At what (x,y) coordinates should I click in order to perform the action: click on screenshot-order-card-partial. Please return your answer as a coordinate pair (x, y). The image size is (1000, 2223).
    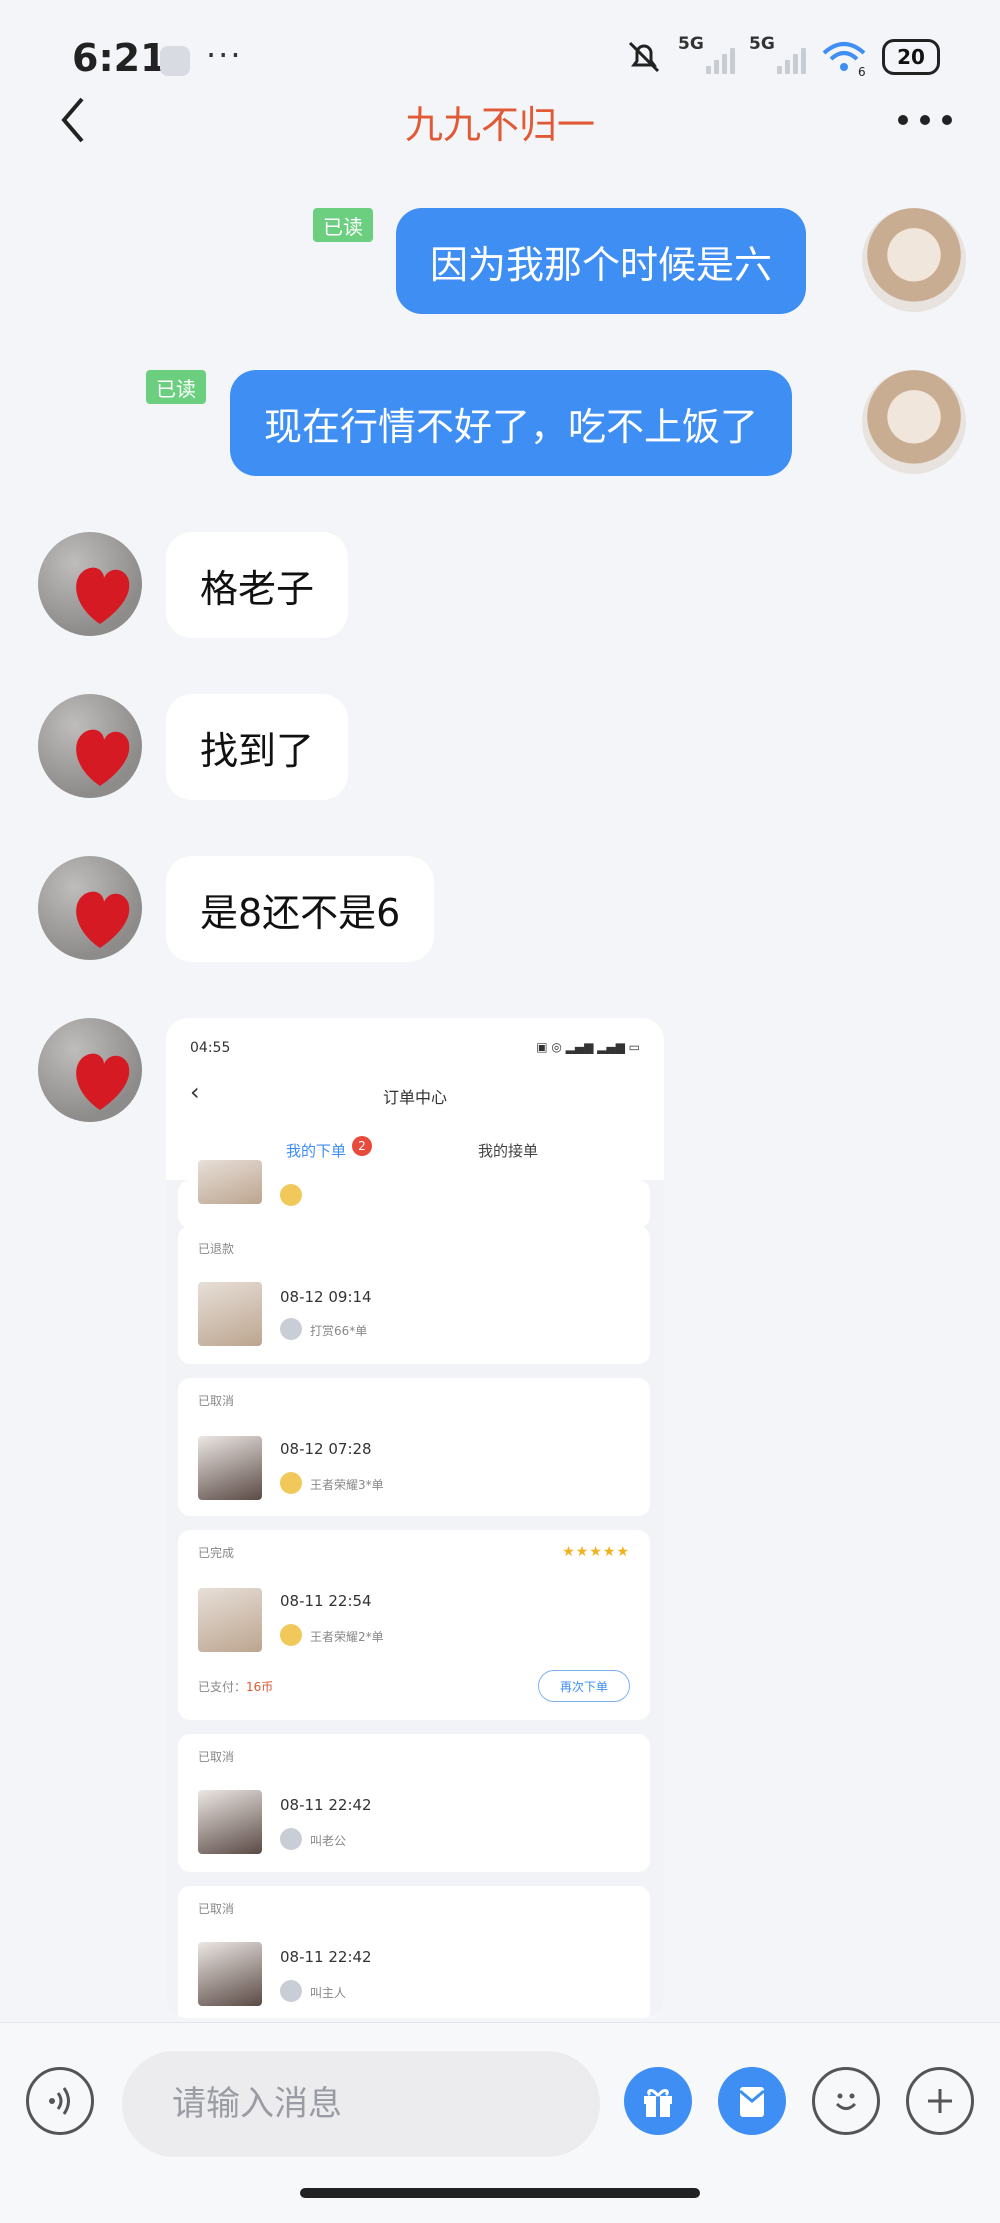
    Looking at the image, I should click on (414, 1194).